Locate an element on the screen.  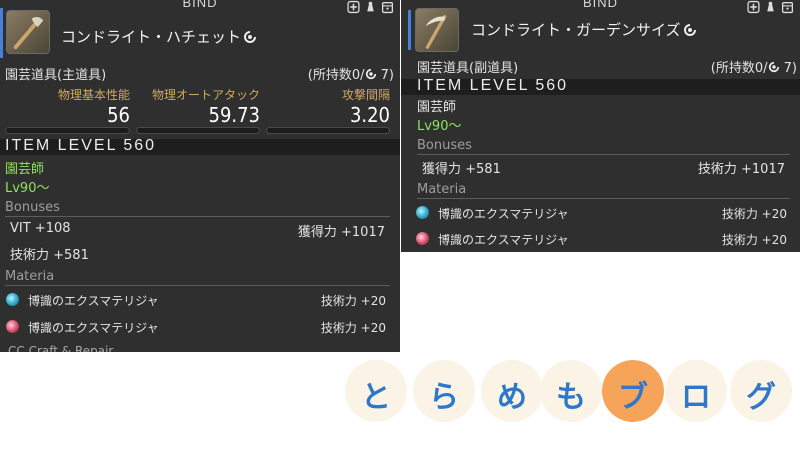
stat-delay: 攻撃間隔 3.20 is located at coordinates (328, 106).